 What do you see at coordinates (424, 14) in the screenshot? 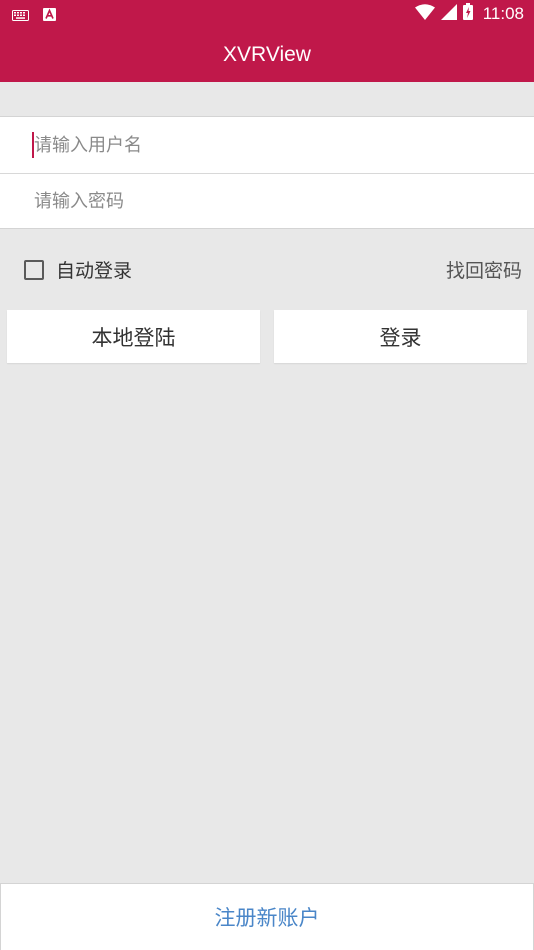
I see `wifi-icon` at bounding box center [424, 14].